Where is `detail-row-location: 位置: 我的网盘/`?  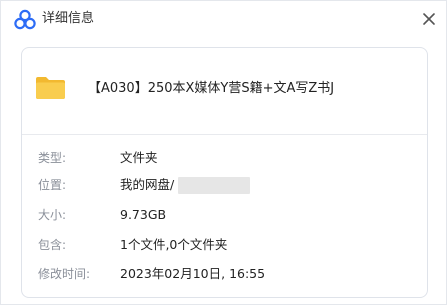 detail-row-location: 位置: 我的网盘/ is located at coordinates (224, 185).